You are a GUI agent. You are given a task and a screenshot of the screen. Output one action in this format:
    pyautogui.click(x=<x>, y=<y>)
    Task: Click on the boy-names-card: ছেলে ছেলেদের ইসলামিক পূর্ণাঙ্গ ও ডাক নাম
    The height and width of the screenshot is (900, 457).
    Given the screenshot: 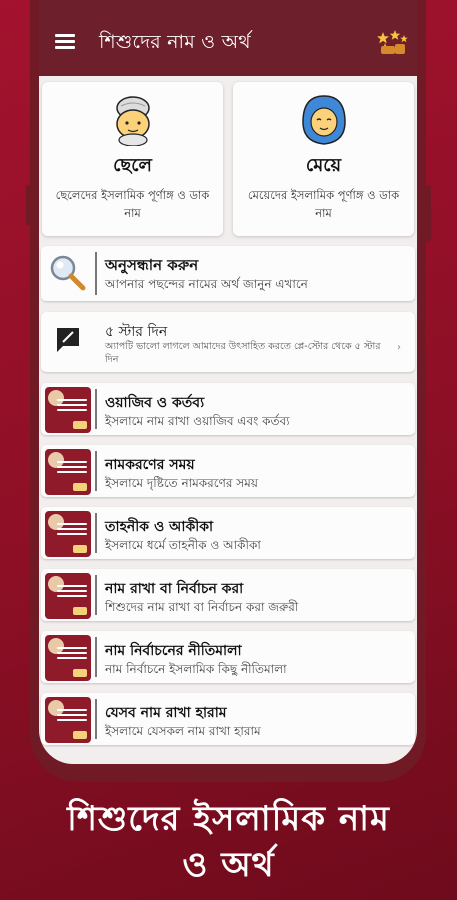 What is the action you would take?
    pyautogui.click(x=132, y=159)
    